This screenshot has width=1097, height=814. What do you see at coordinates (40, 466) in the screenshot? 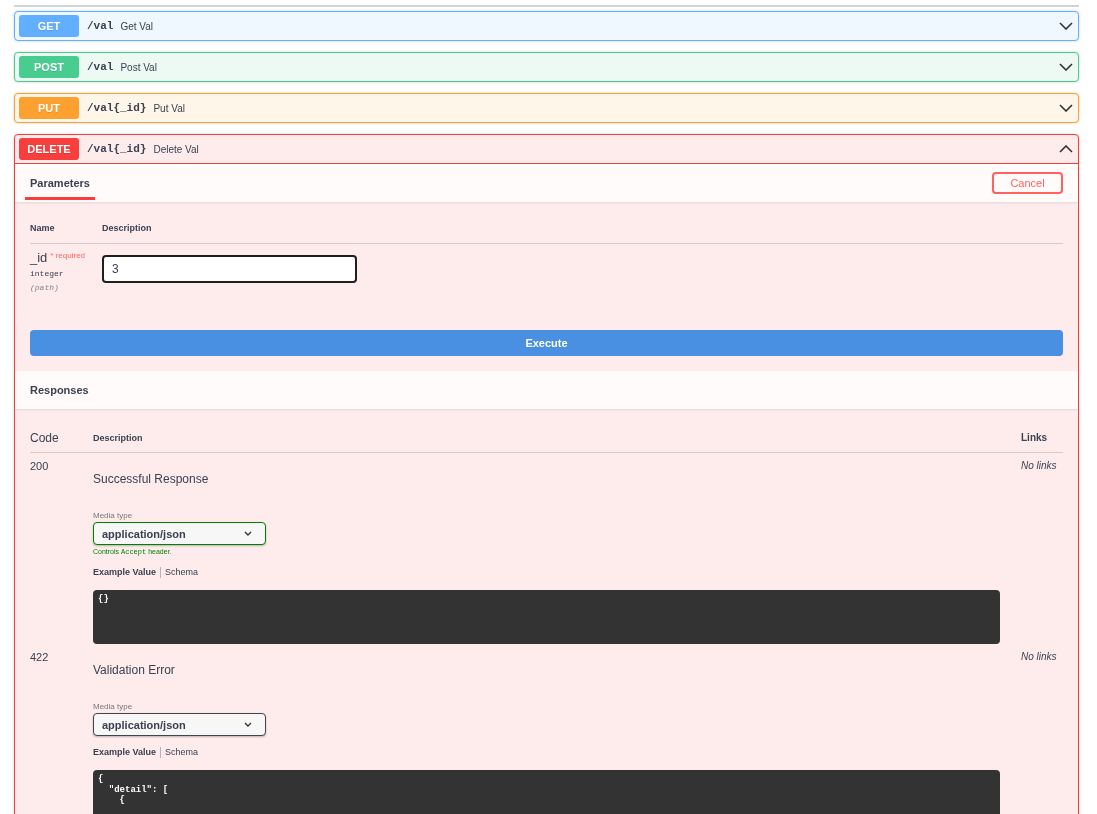
I see `response-code: 200` at bounding box center [40, 466].